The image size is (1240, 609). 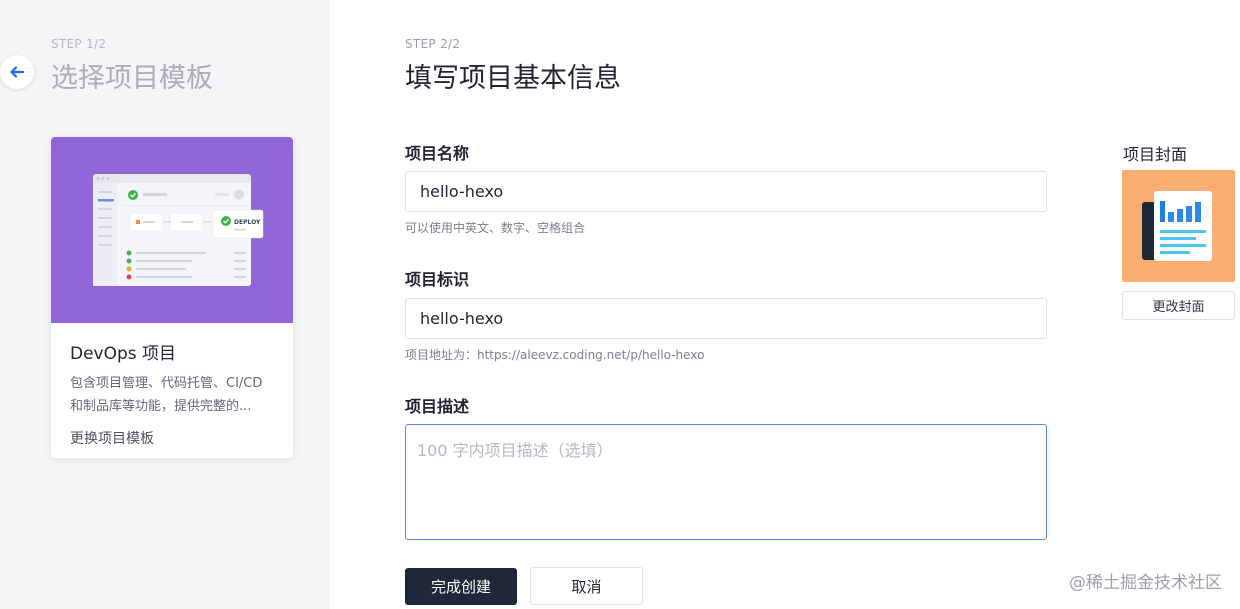 I want to click on step2-label: STEP 2/2, so click(x=433, y=44).